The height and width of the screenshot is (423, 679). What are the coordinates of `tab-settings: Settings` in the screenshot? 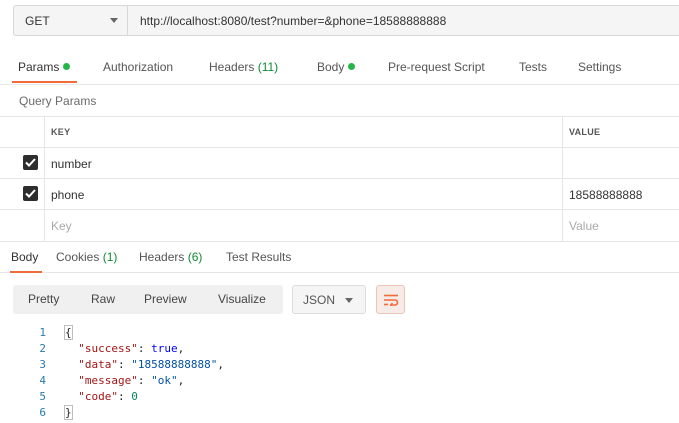 It's located at (599, 67).